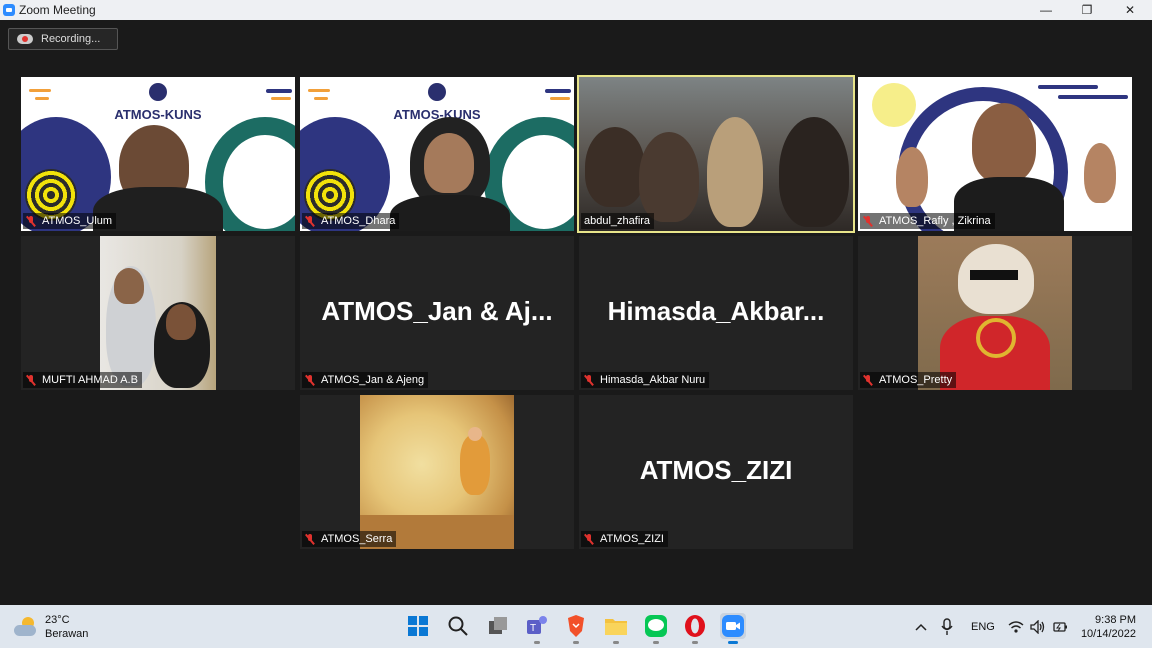  I want to click on windows-logo-icon, so click(418, 626).